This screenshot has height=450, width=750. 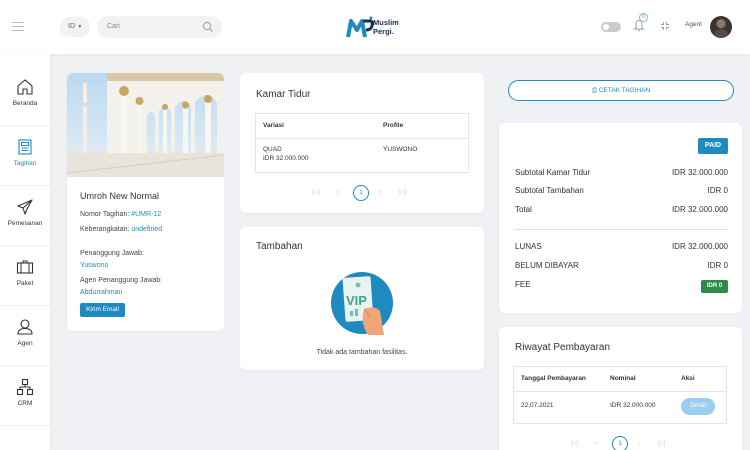 What do you see at coordinates (547, 265) in the screenshot?
I see `unpaid-label: BELUM DIBAYAR` at bounding box center [547, 265].